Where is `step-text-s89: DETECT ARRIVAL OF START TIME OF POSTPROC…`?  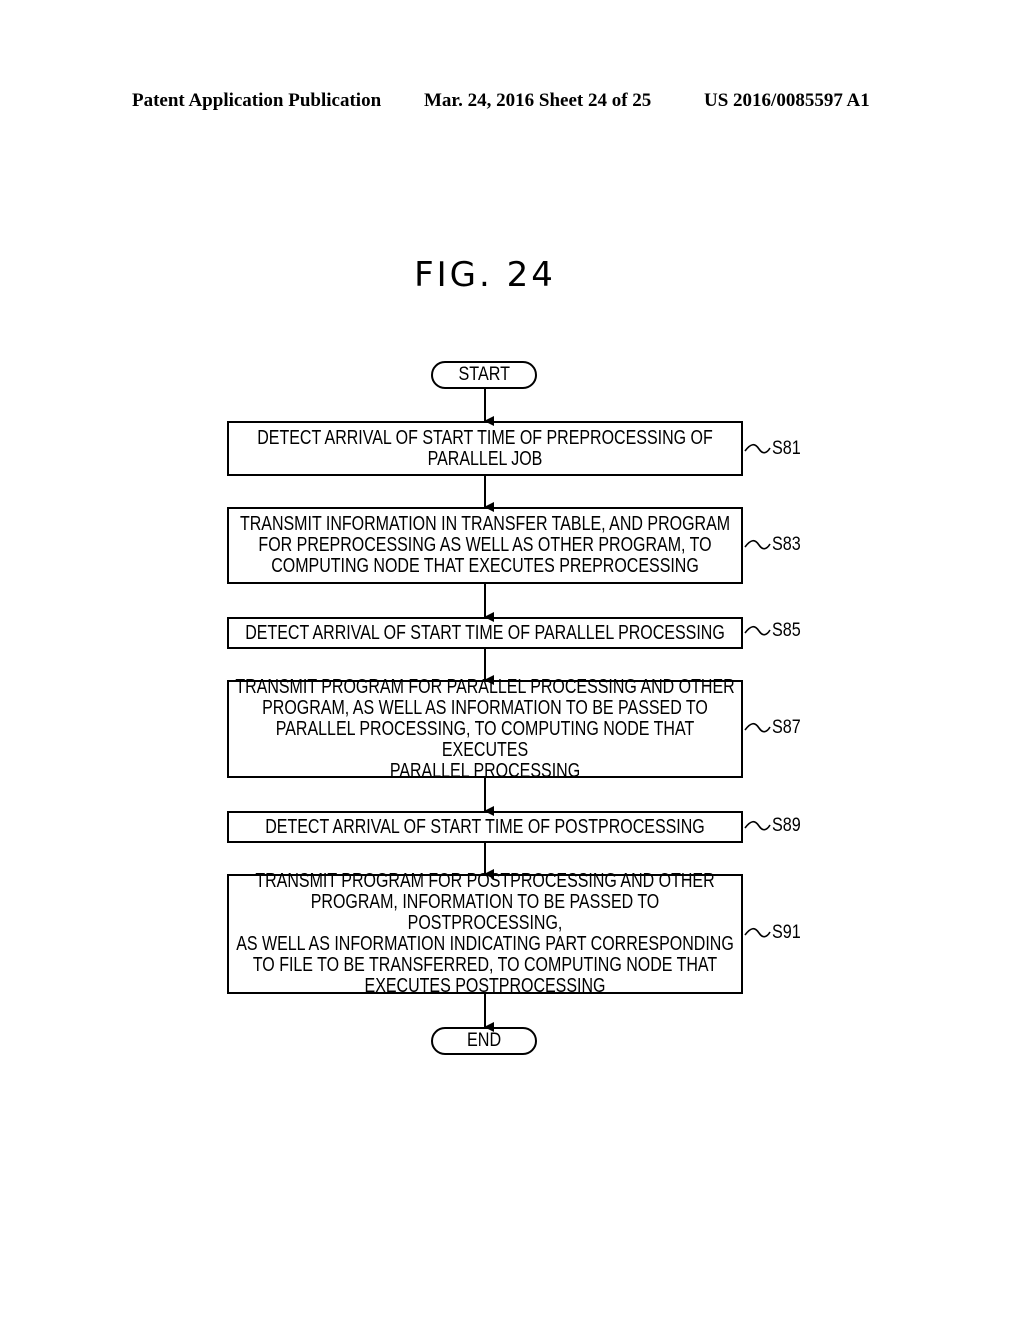
step-text-s89: DETECT ARRIVAL OF START TIME OF POSTPROC… is located at coordinates (485, 826).